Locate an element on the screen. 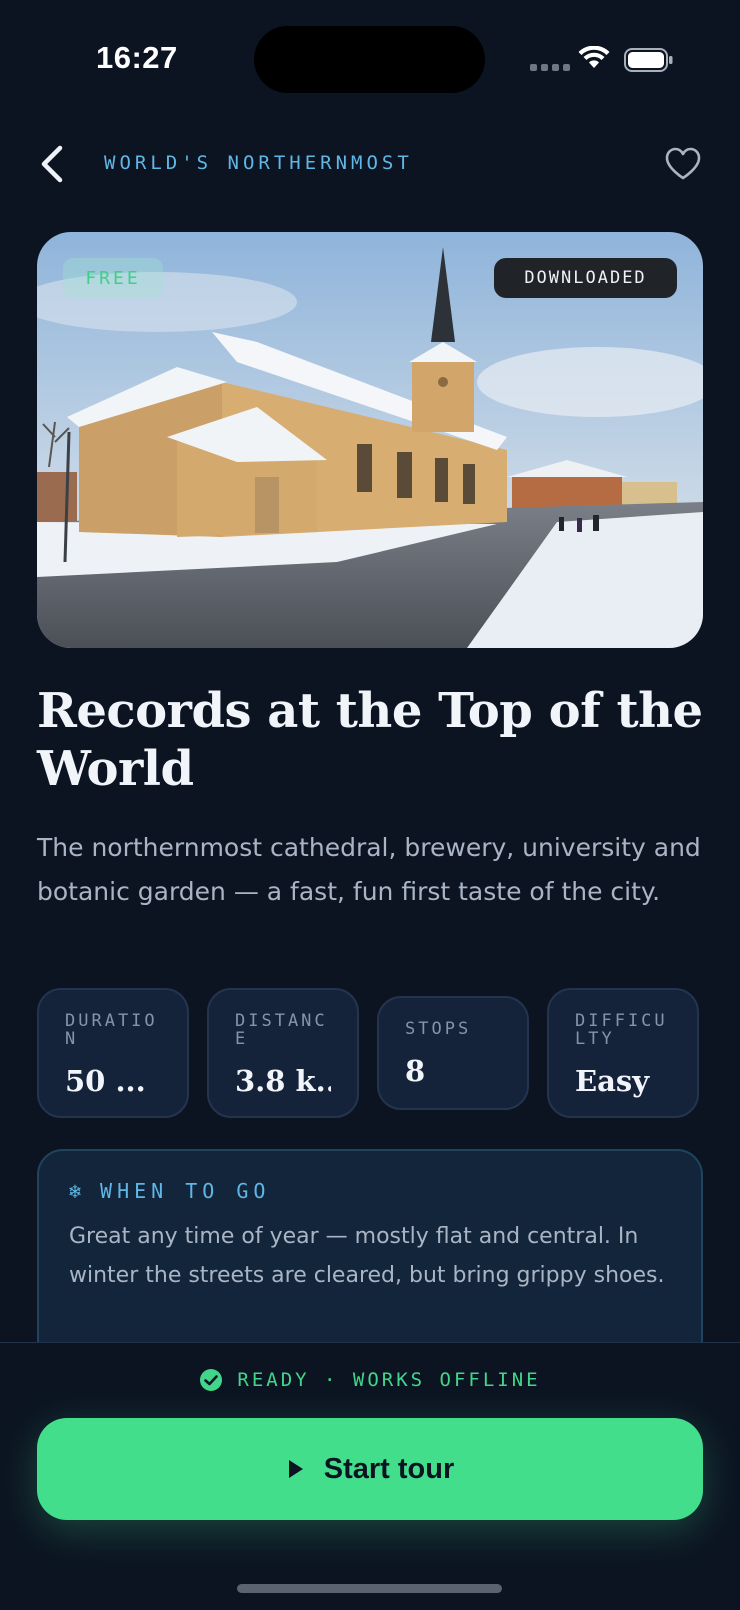 The height and width of the screenshot is (1610, 740). stat-label: DURATION is located at coordinates (111, 1030).